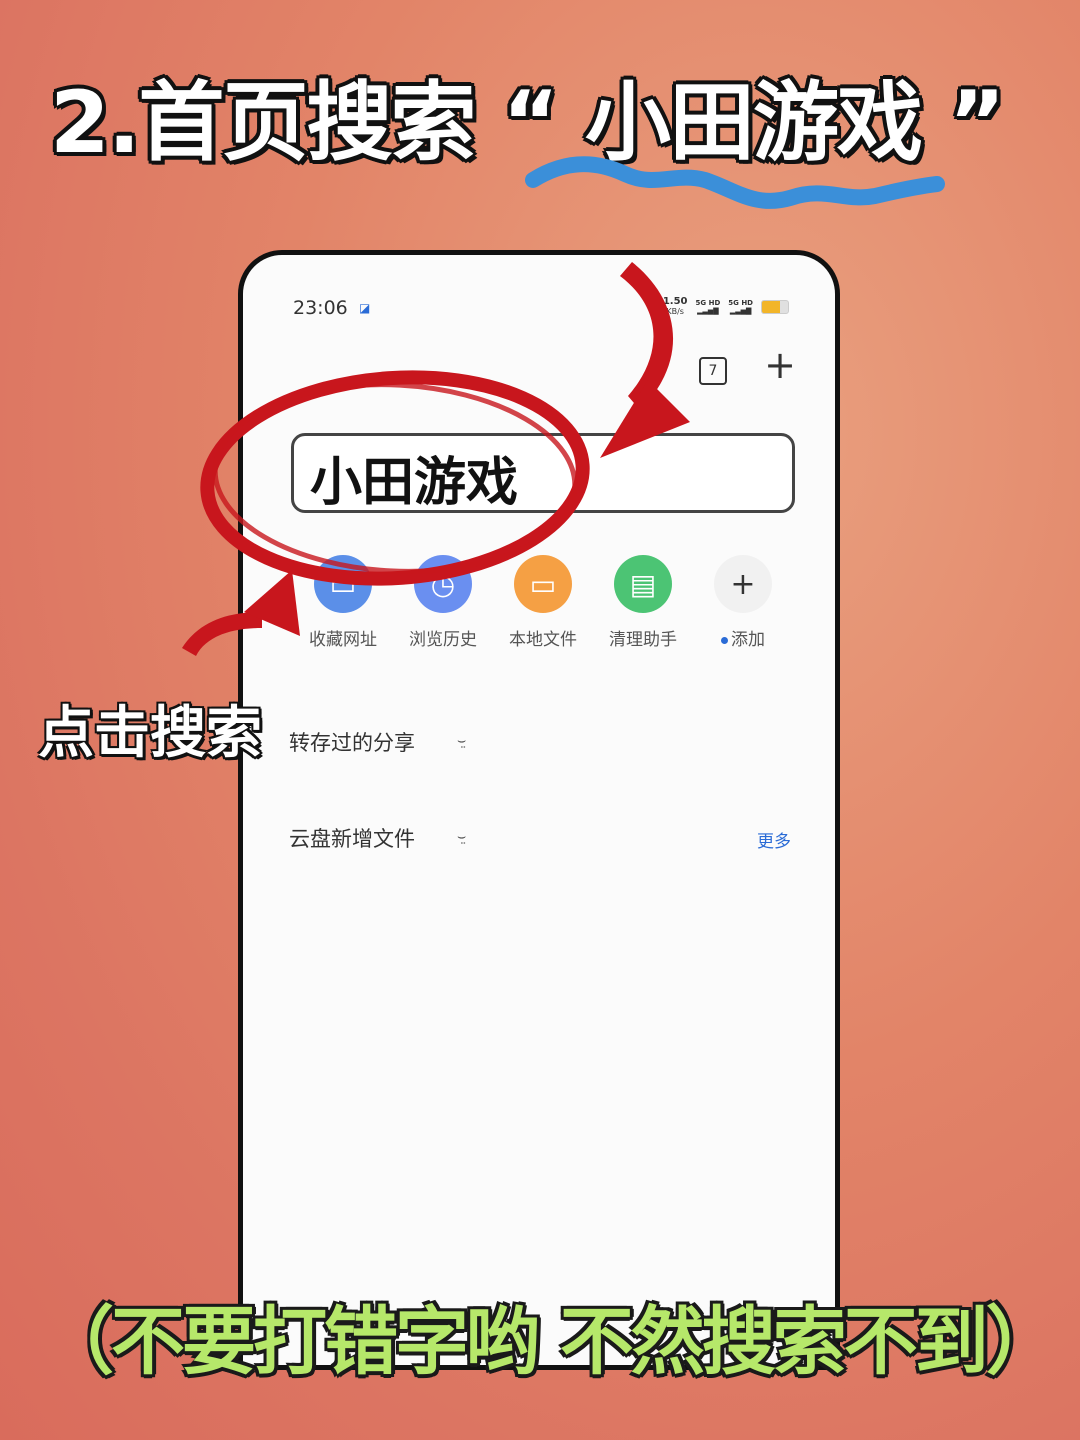 The width and height of the screenshot is (1080, 1440). I want to click on clean-icon: ▤, so click(643, 584).